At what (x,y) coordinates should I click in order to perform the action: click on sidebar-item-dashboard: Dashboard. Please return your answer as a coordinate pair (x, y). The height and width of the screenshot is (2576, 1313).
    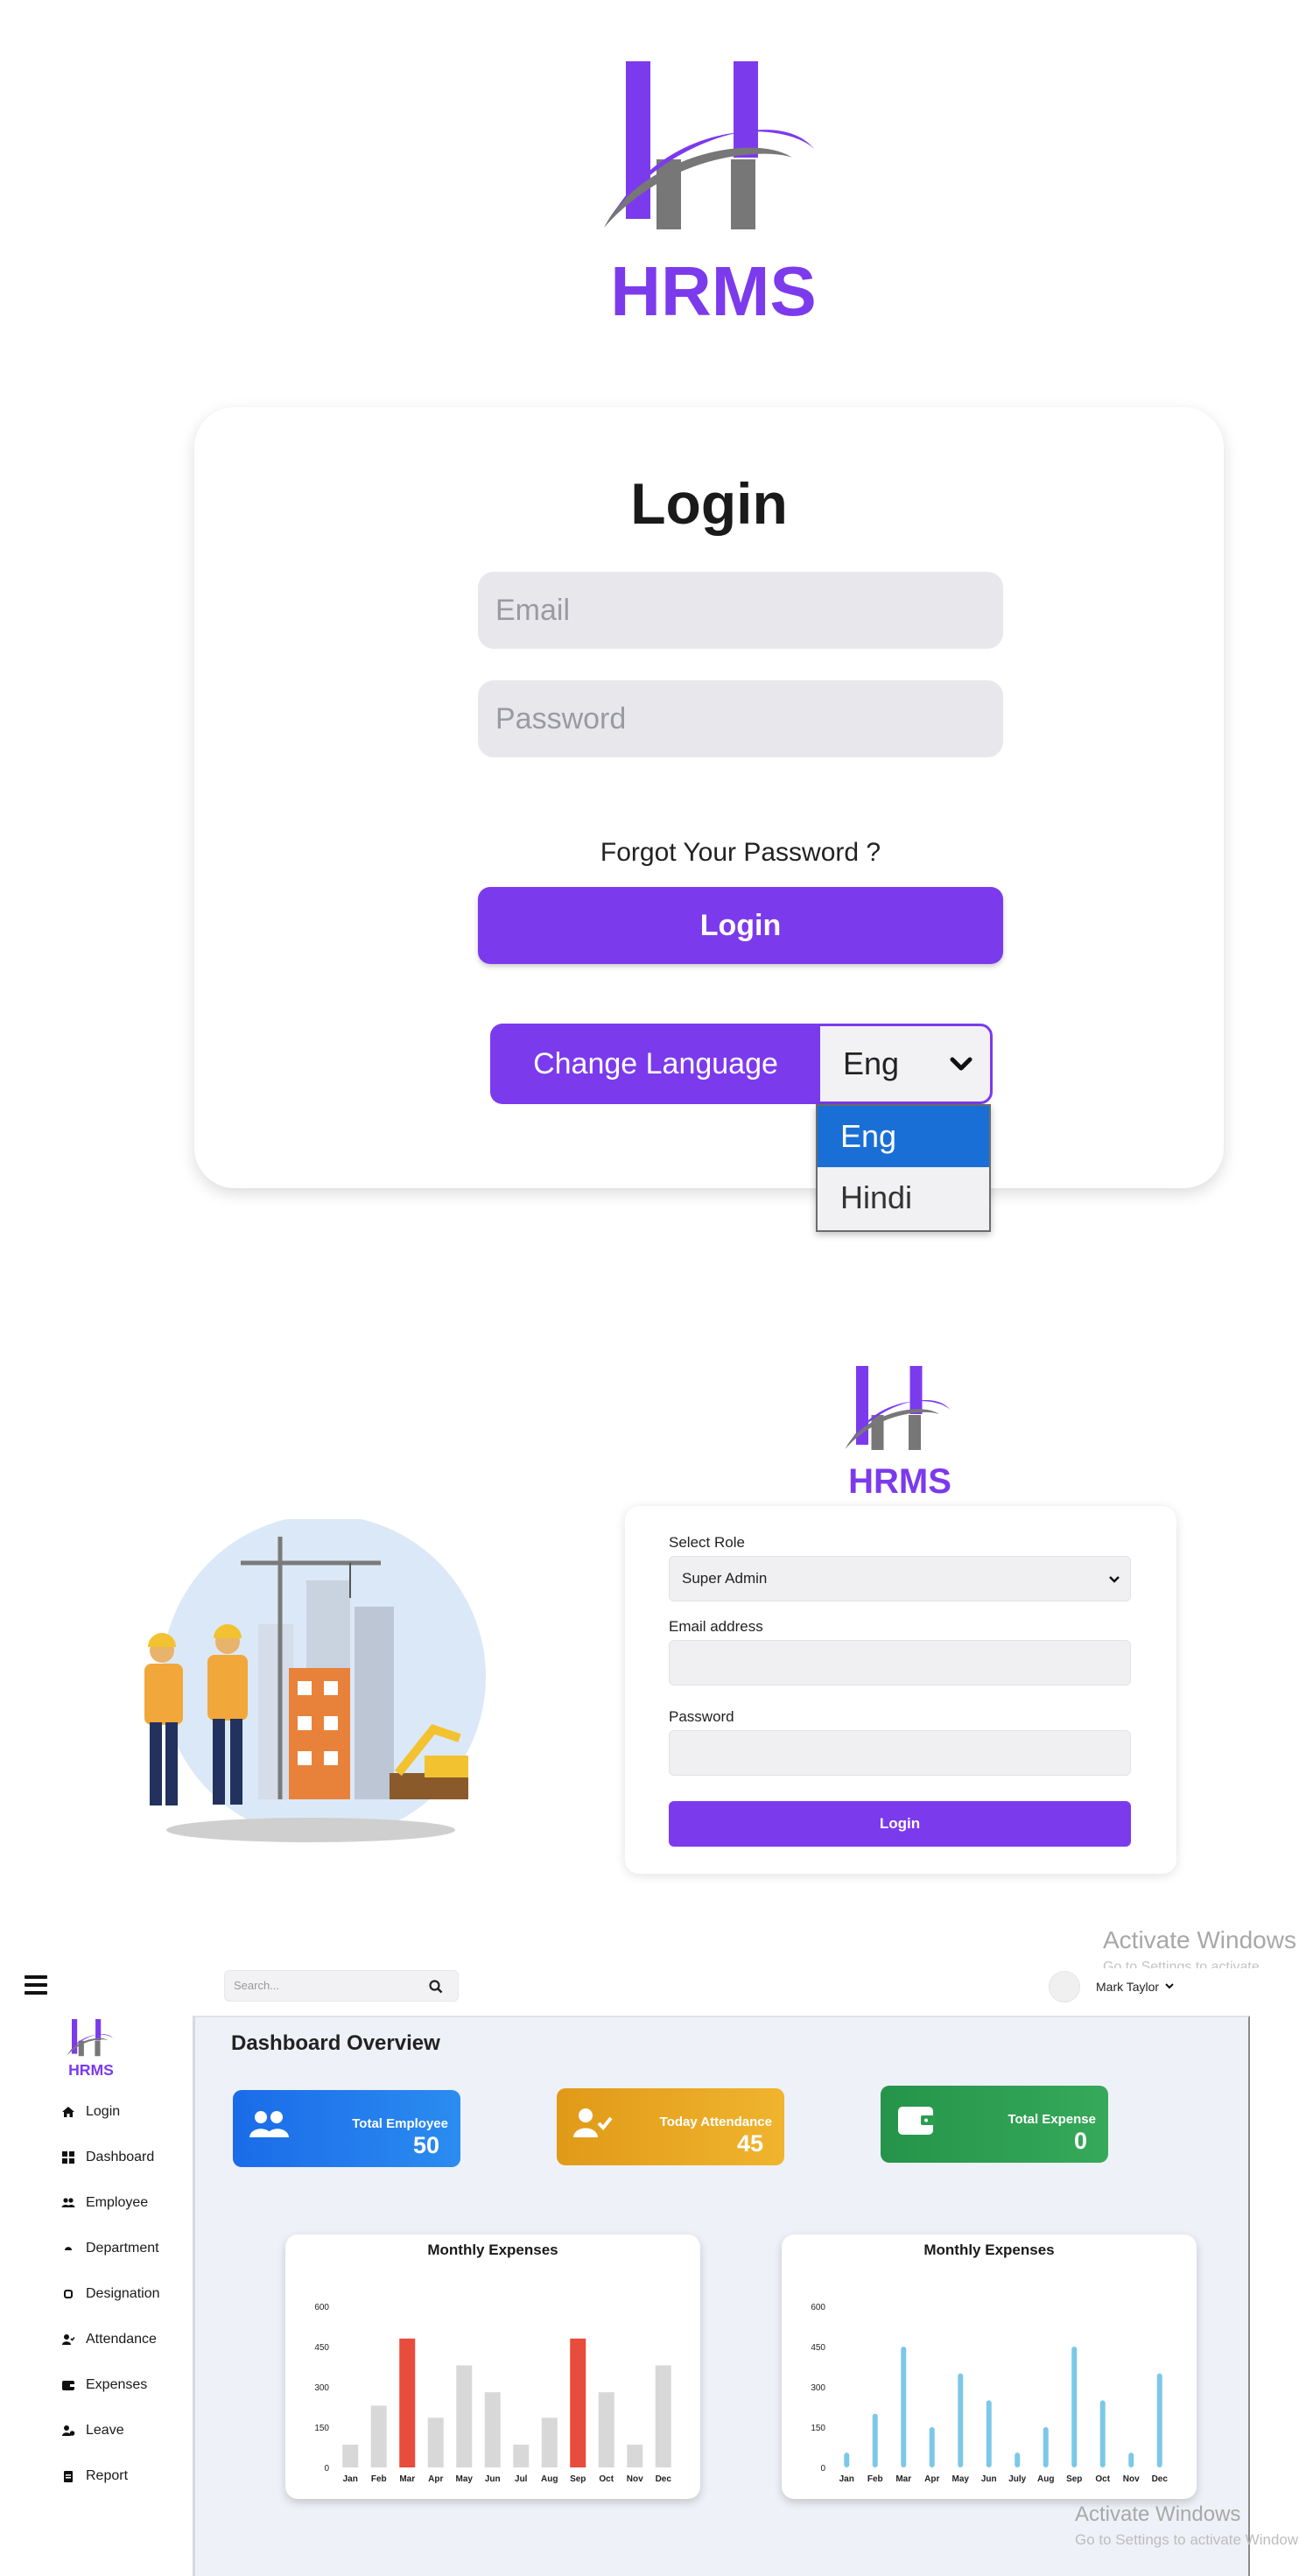
    Looking at the image, I should click on (107, 2157).